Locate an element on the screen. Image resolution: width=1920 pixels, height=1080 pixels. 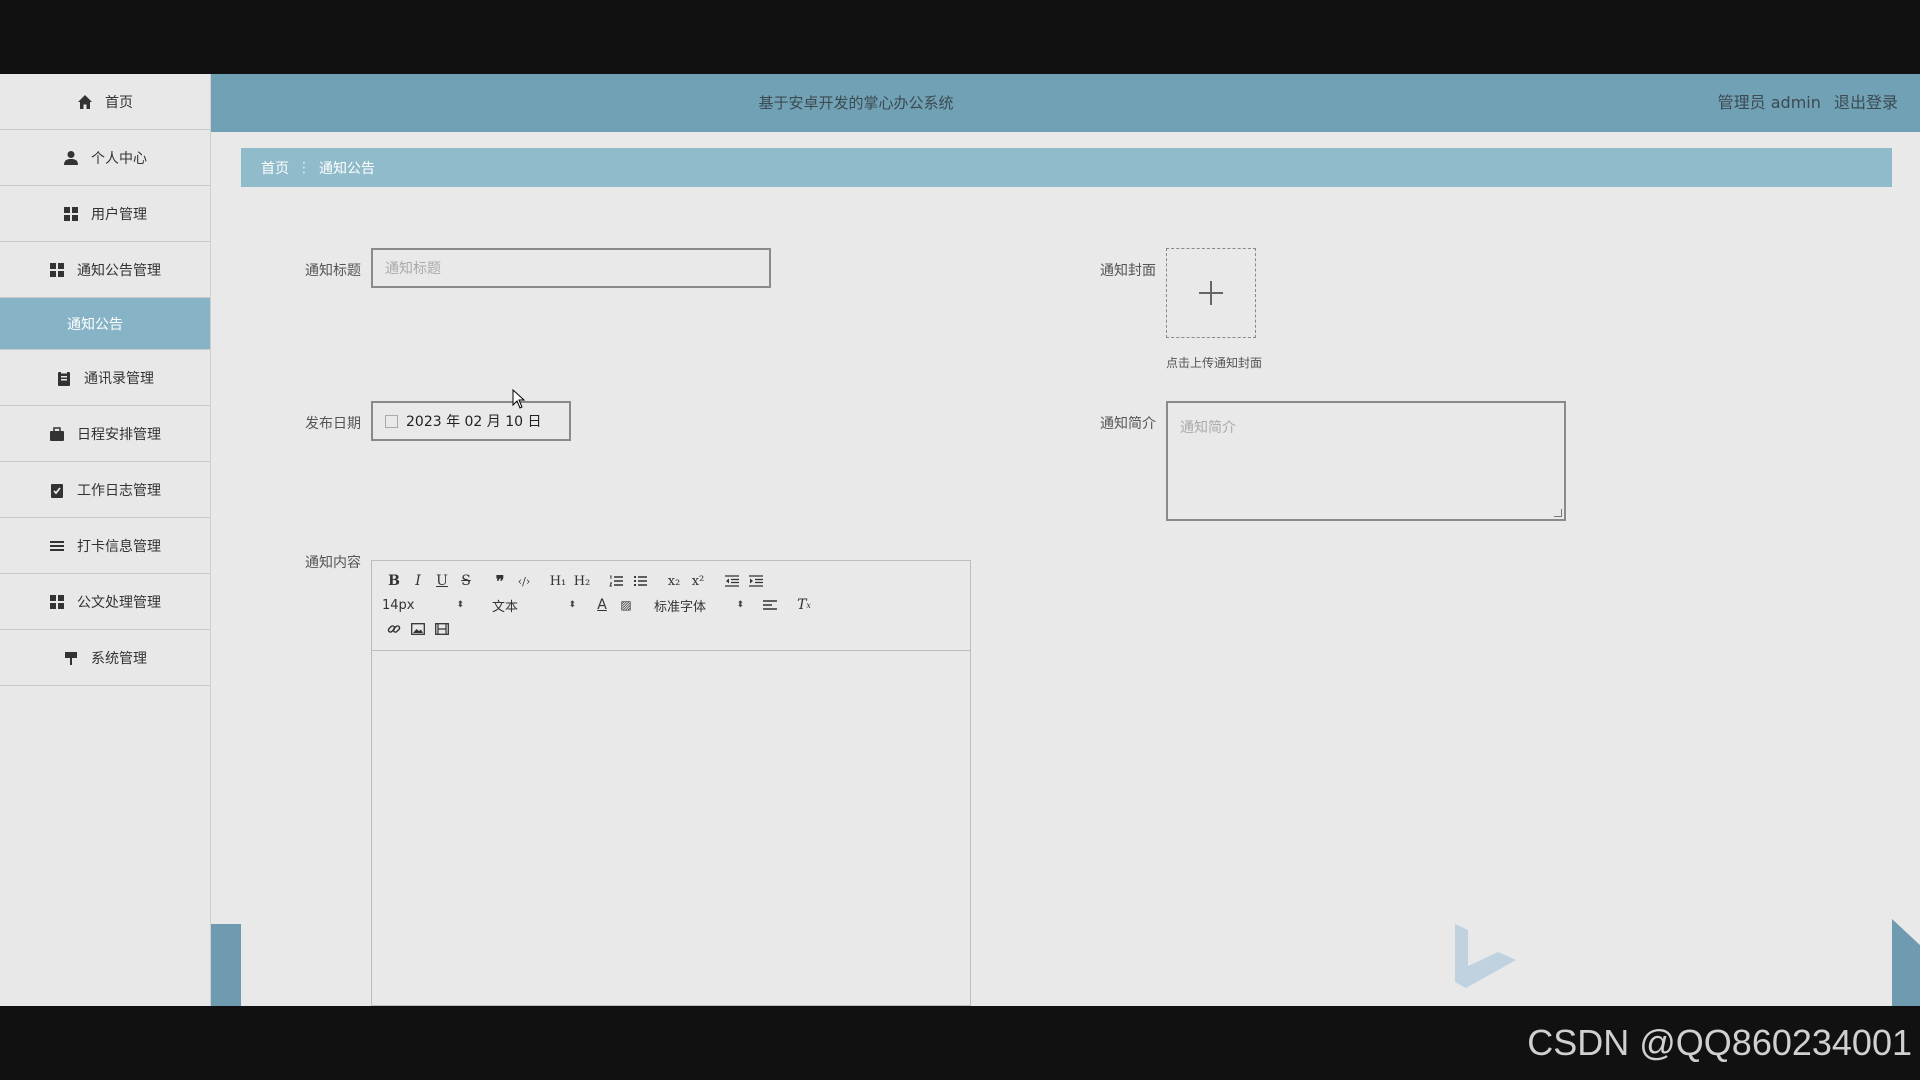
app-title: 基于安卓开发的掌心办公系统 is located at coordinates (856, 103).